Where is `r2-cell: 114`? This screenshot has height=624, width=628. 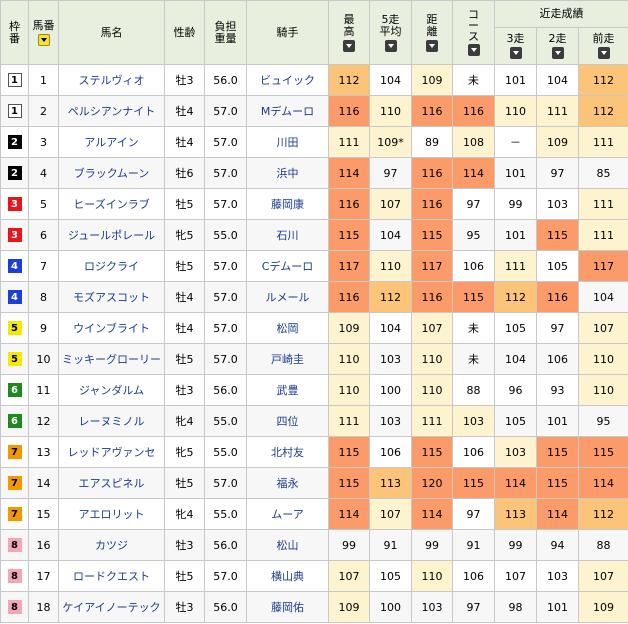 r2-cell: 114 is located at coordinates (557, 514).